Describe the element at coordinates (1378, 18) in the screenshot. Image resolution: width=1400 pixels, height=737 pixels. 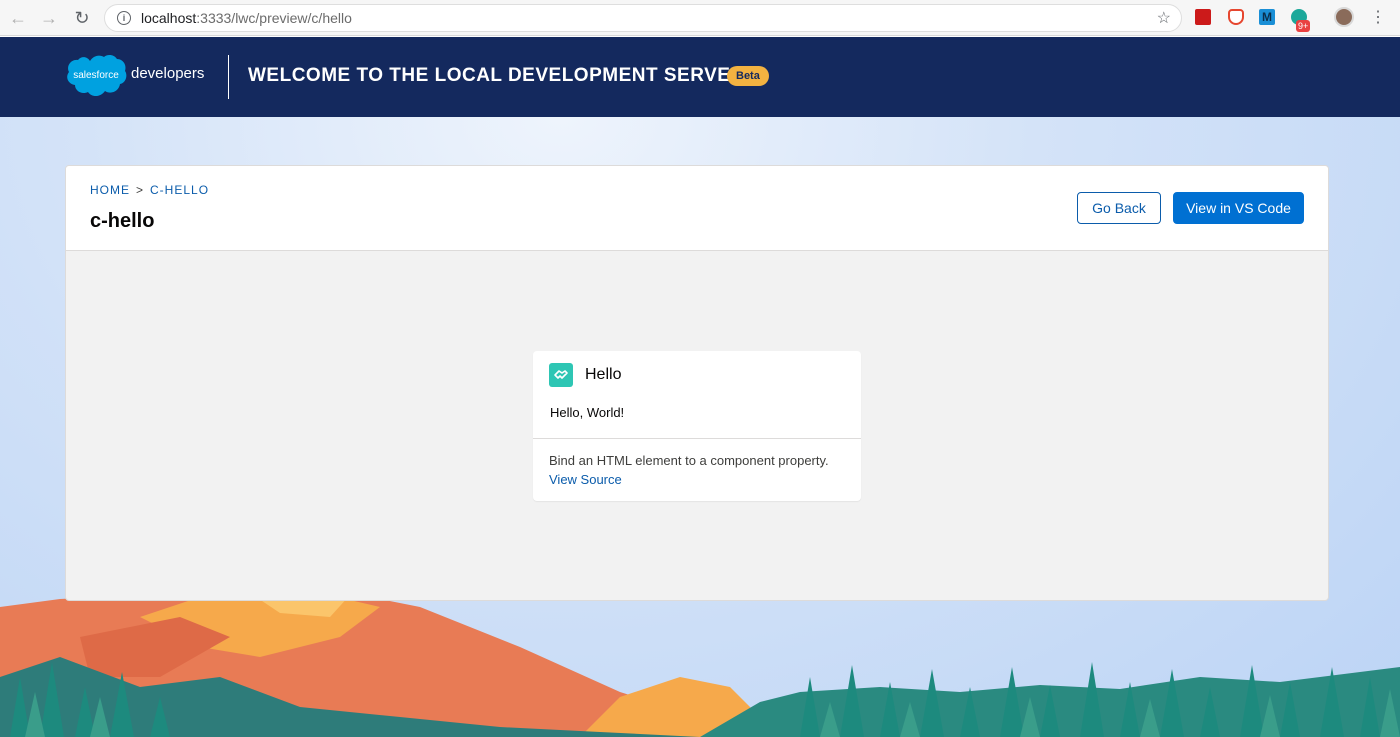
I see `menu-kebab-icon: ⋮` at that location.